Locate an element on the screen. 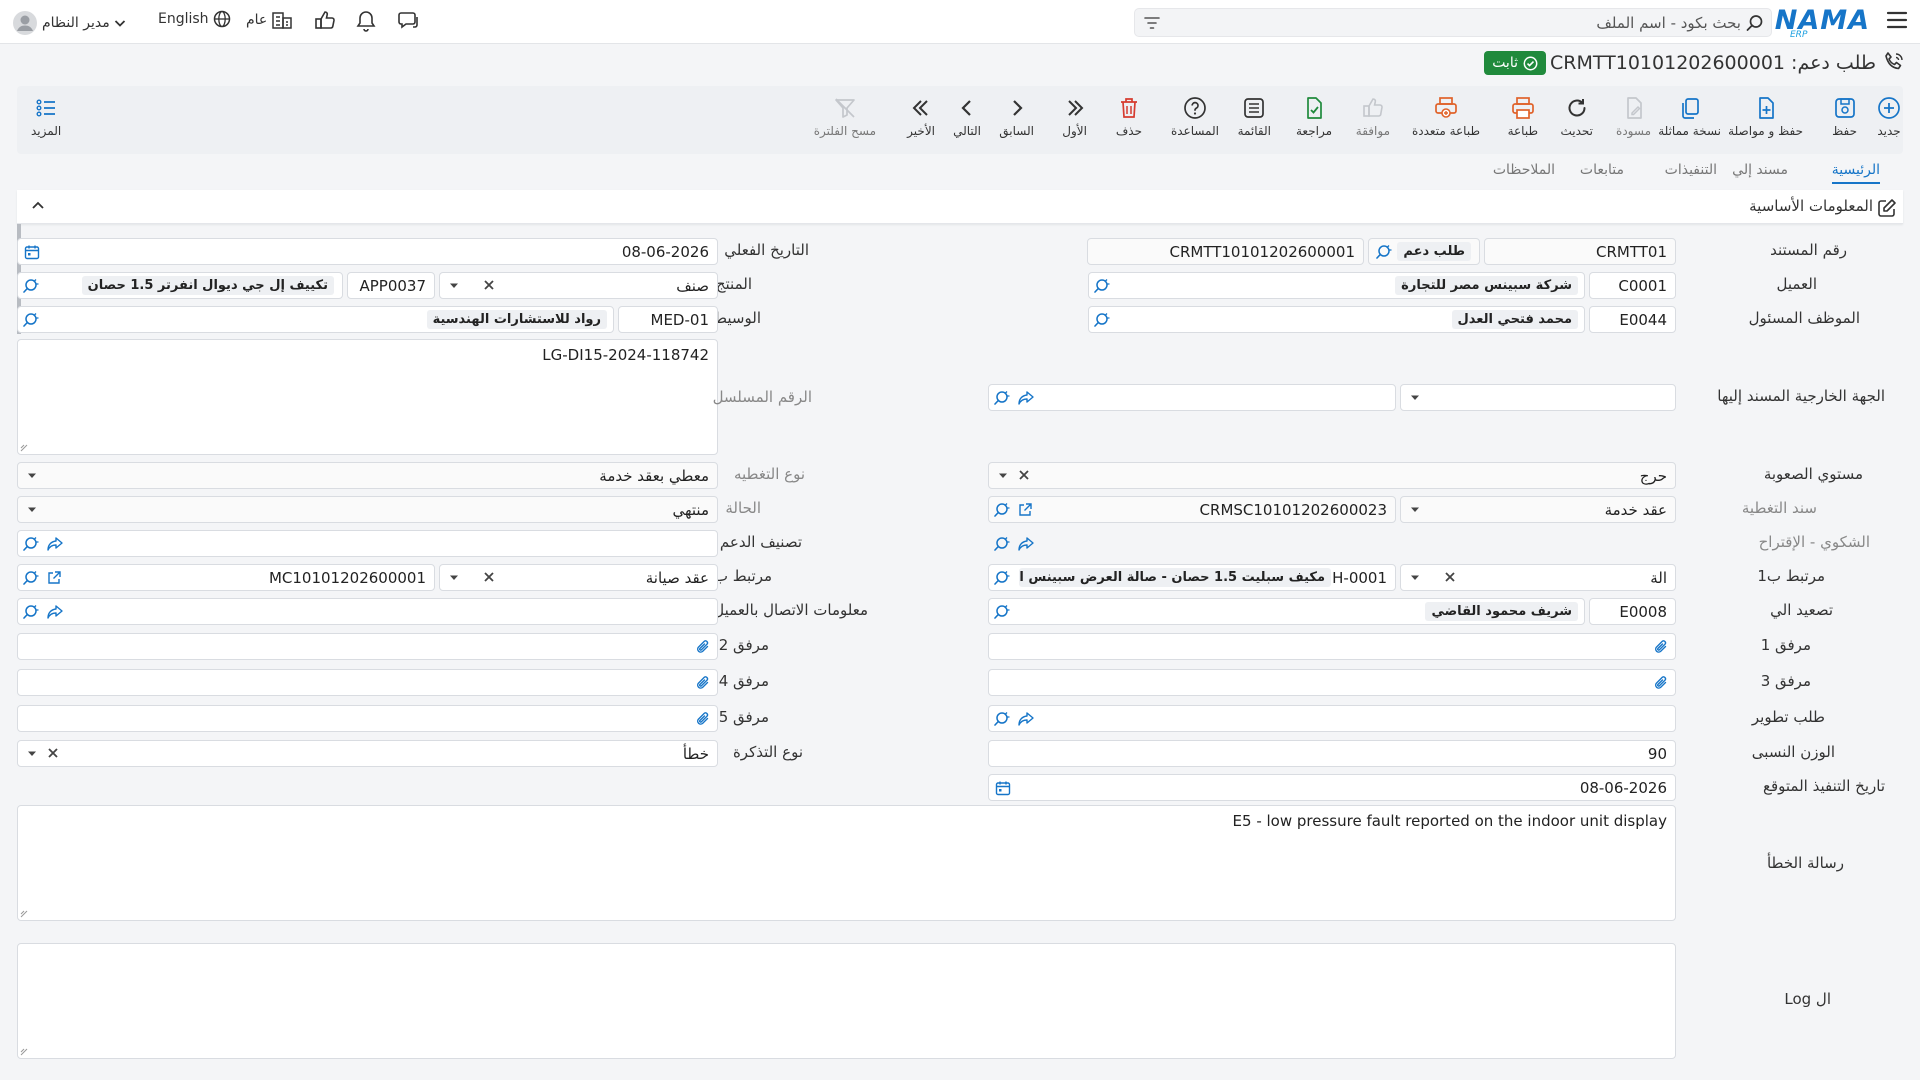  tab-main: الرئيسية is located at coordinates (1856, 173).